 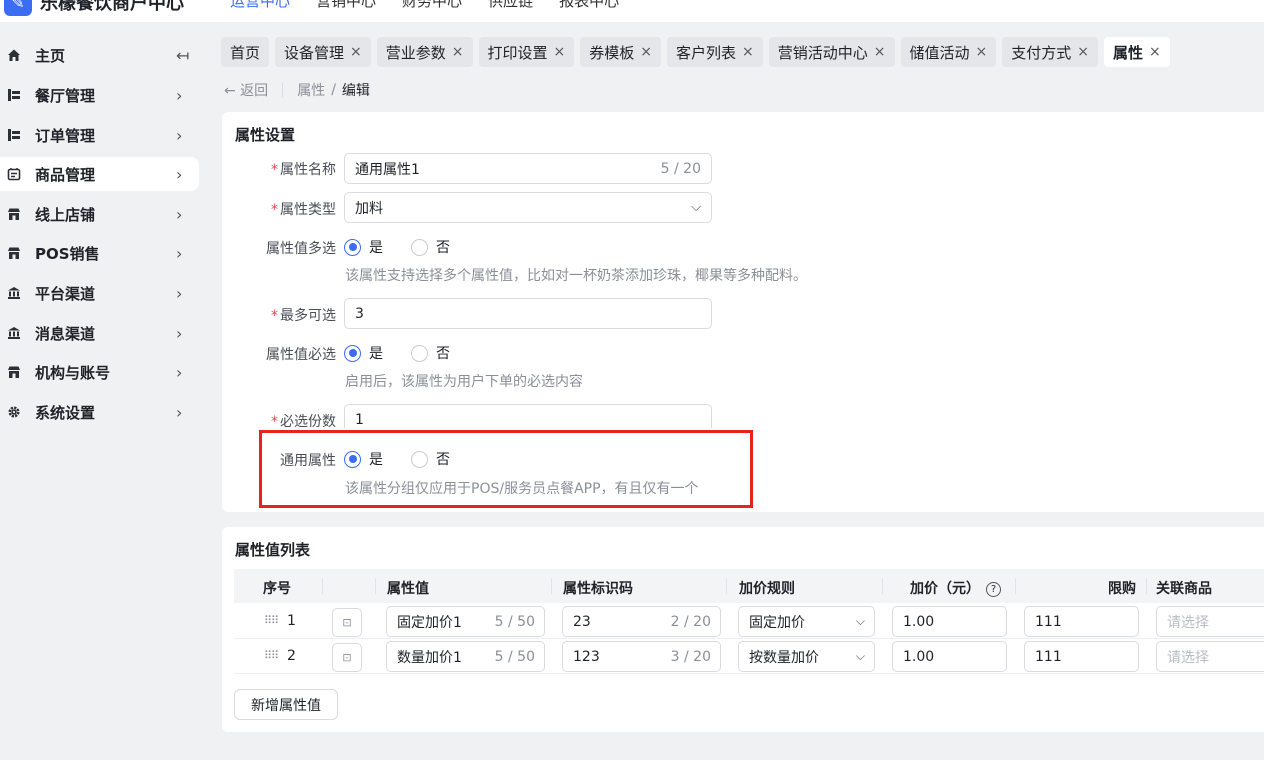 I want to click on tab-label: 属性, so click(x=1128, y=52).